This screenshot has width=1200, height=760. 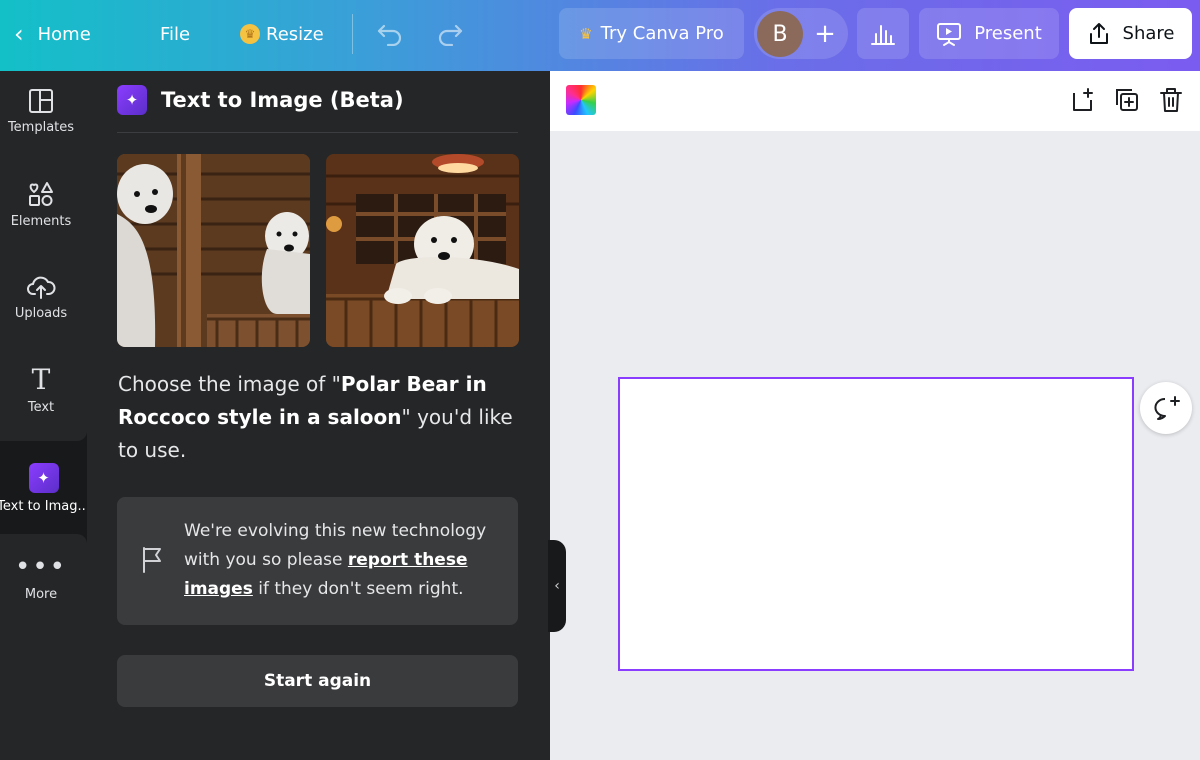 What do you see at coordinates (41, 313) in the screenshot?
I see `sidebar-item-label: Uploads` at bounding box center [41, 313].